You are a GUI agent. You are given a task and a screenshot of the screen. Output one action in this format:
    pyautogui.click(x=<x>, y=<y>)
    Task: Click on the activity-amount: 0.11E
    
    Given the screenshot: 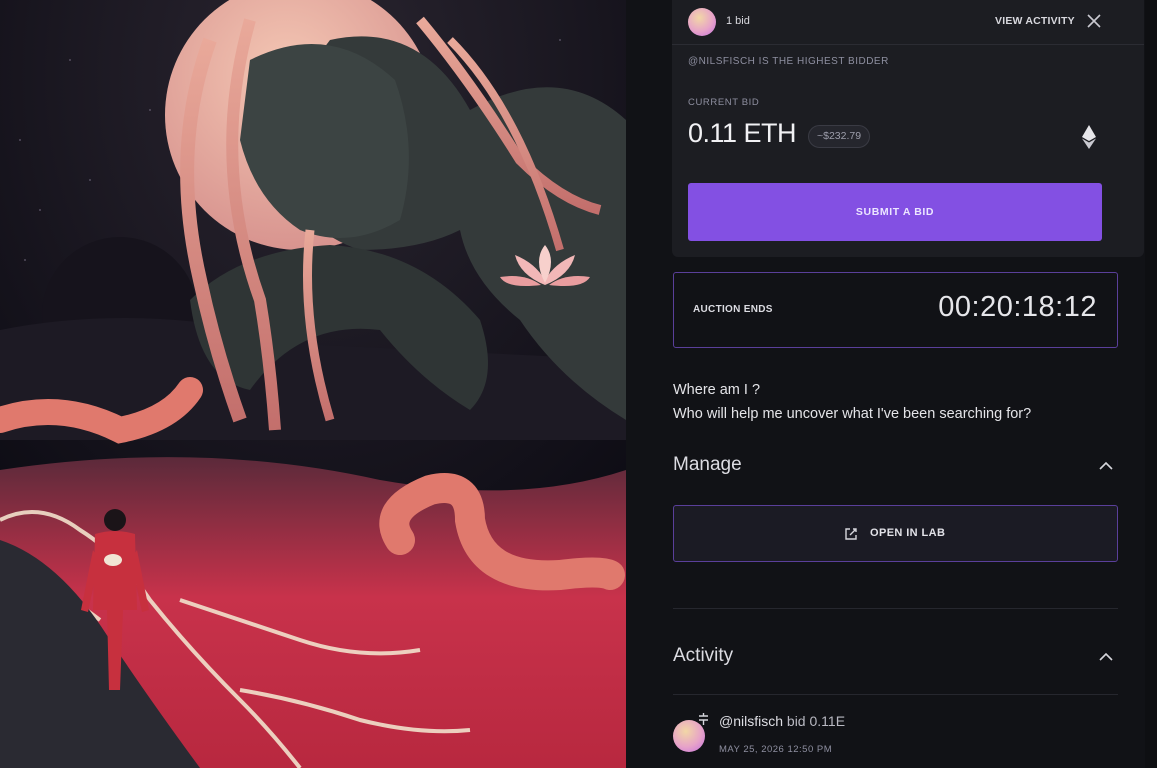 What is the action you would take?
    pyautogui.click(x=827, y=721)
    